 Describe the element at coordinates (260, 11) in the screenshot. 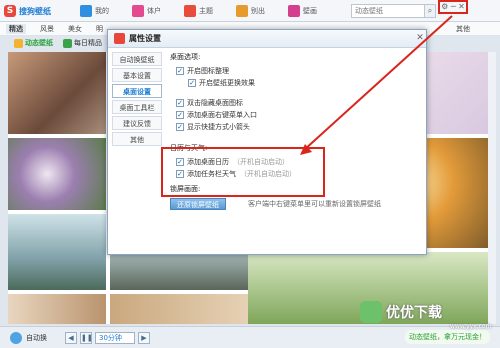

I see `tab-other: 别出` at that location.